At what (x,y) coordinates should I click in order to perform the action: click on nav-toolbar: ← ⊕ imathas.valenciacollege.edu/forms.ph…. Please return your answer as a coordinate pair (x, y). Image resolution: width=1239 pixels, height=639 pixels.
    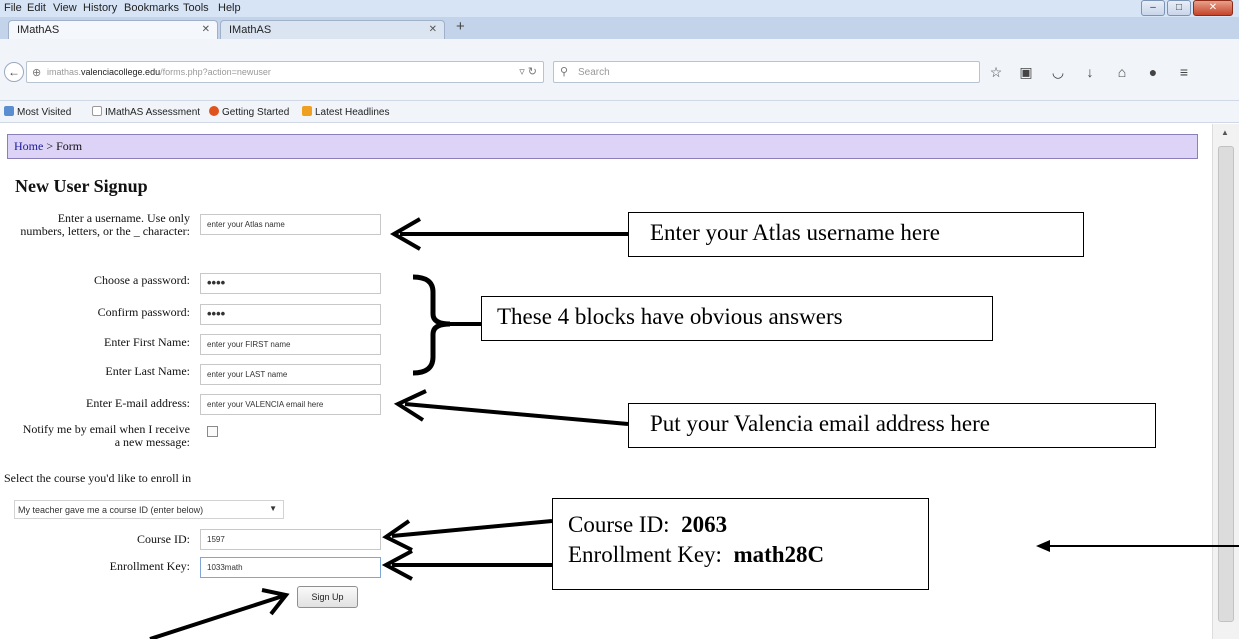
    Looking at the image, I should click on (619, 70).